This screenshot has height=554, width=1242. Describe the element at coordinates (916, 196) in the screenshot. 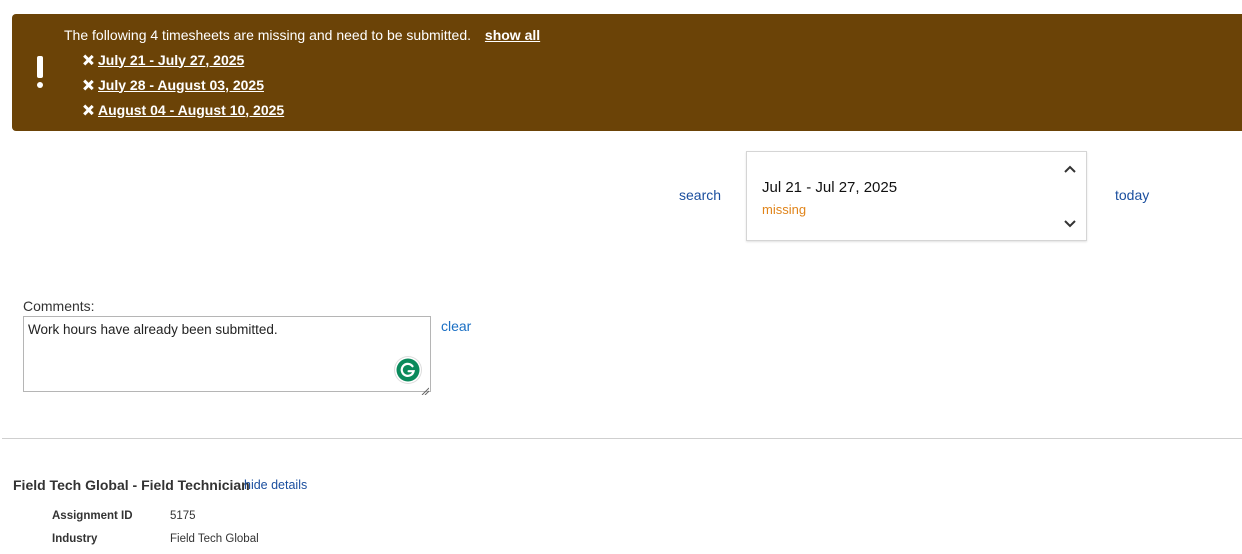

I see `week-picker: Jul 21 - Jul 27, 2025 missing` at that location.